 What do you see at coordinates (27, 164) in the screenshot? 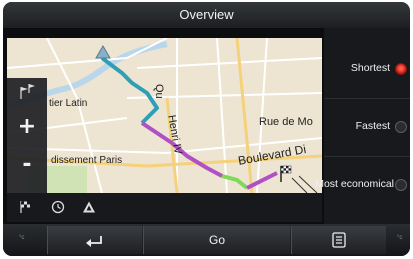
I see `zoom-out-button: -` at bounding box center [27, 164].